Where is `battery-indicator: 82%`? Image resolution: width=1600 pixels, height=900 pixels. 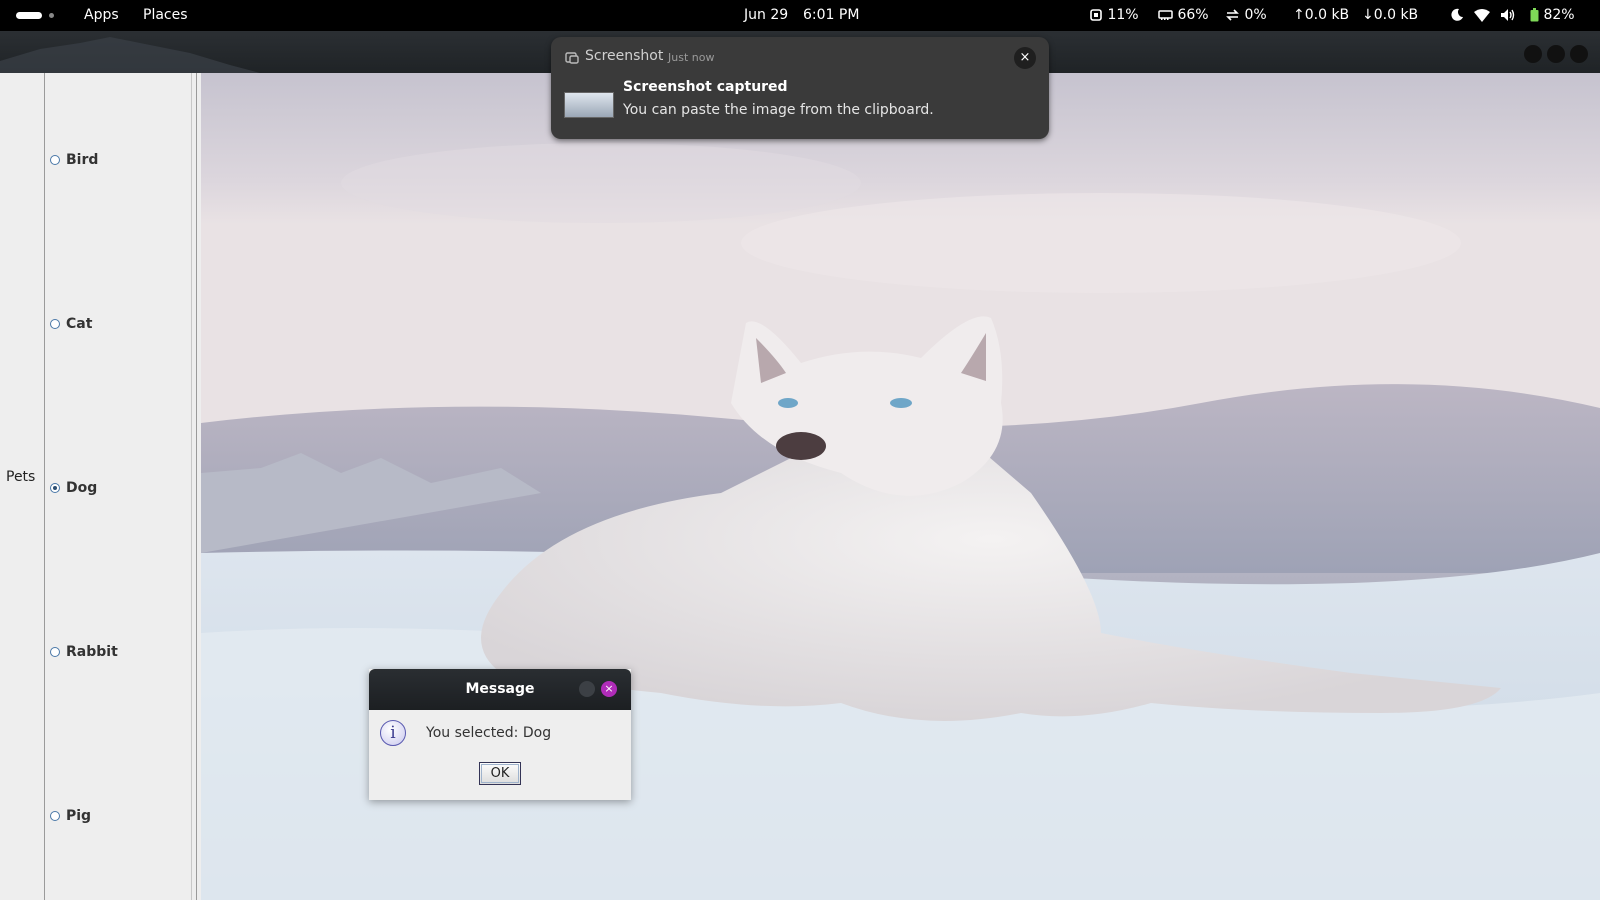
battery-indicator: 82% is located at coordinates (1552, 15).